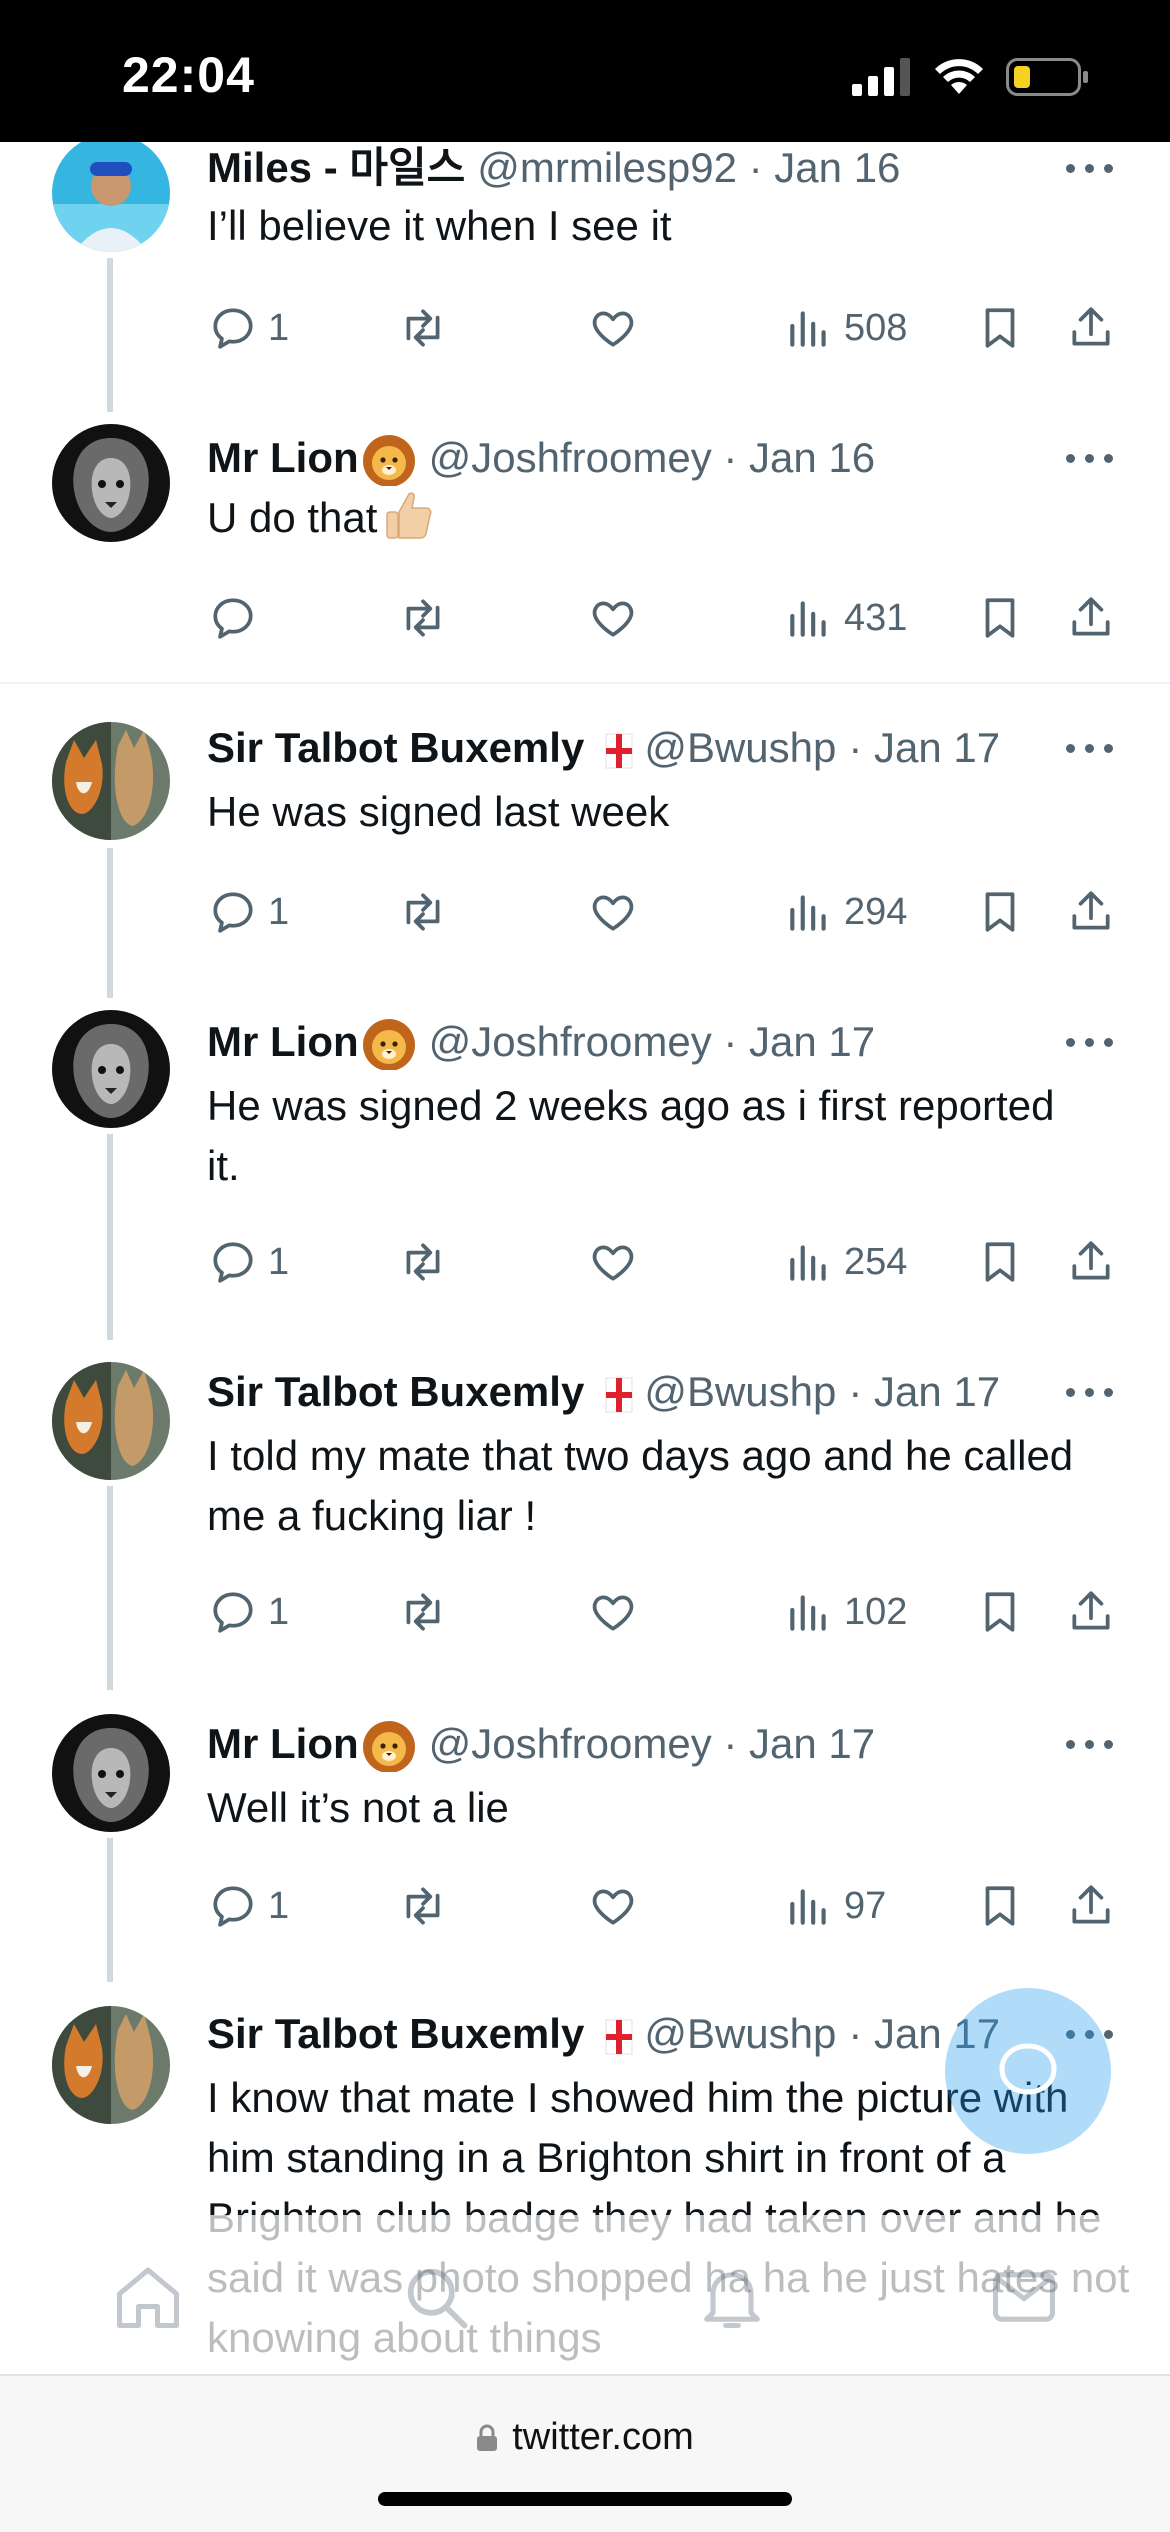  What do you see at coordinates (585, 2437) in the screenshot?
I see `url-display: twitter.com` at bounding box center [585, 2437].